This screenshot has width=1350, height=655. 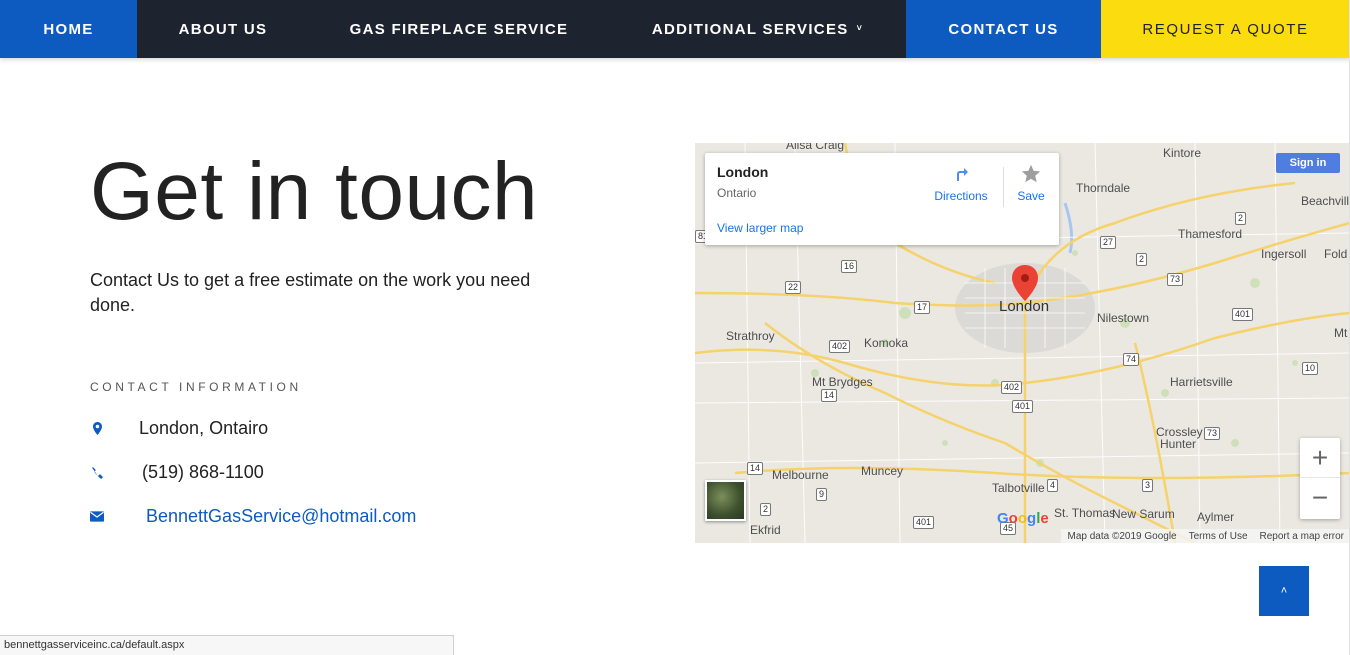 What do you see at coordinates (743, 172) in the screenshot?
I see `map-place-name: London` at bounding box center [743, 172].